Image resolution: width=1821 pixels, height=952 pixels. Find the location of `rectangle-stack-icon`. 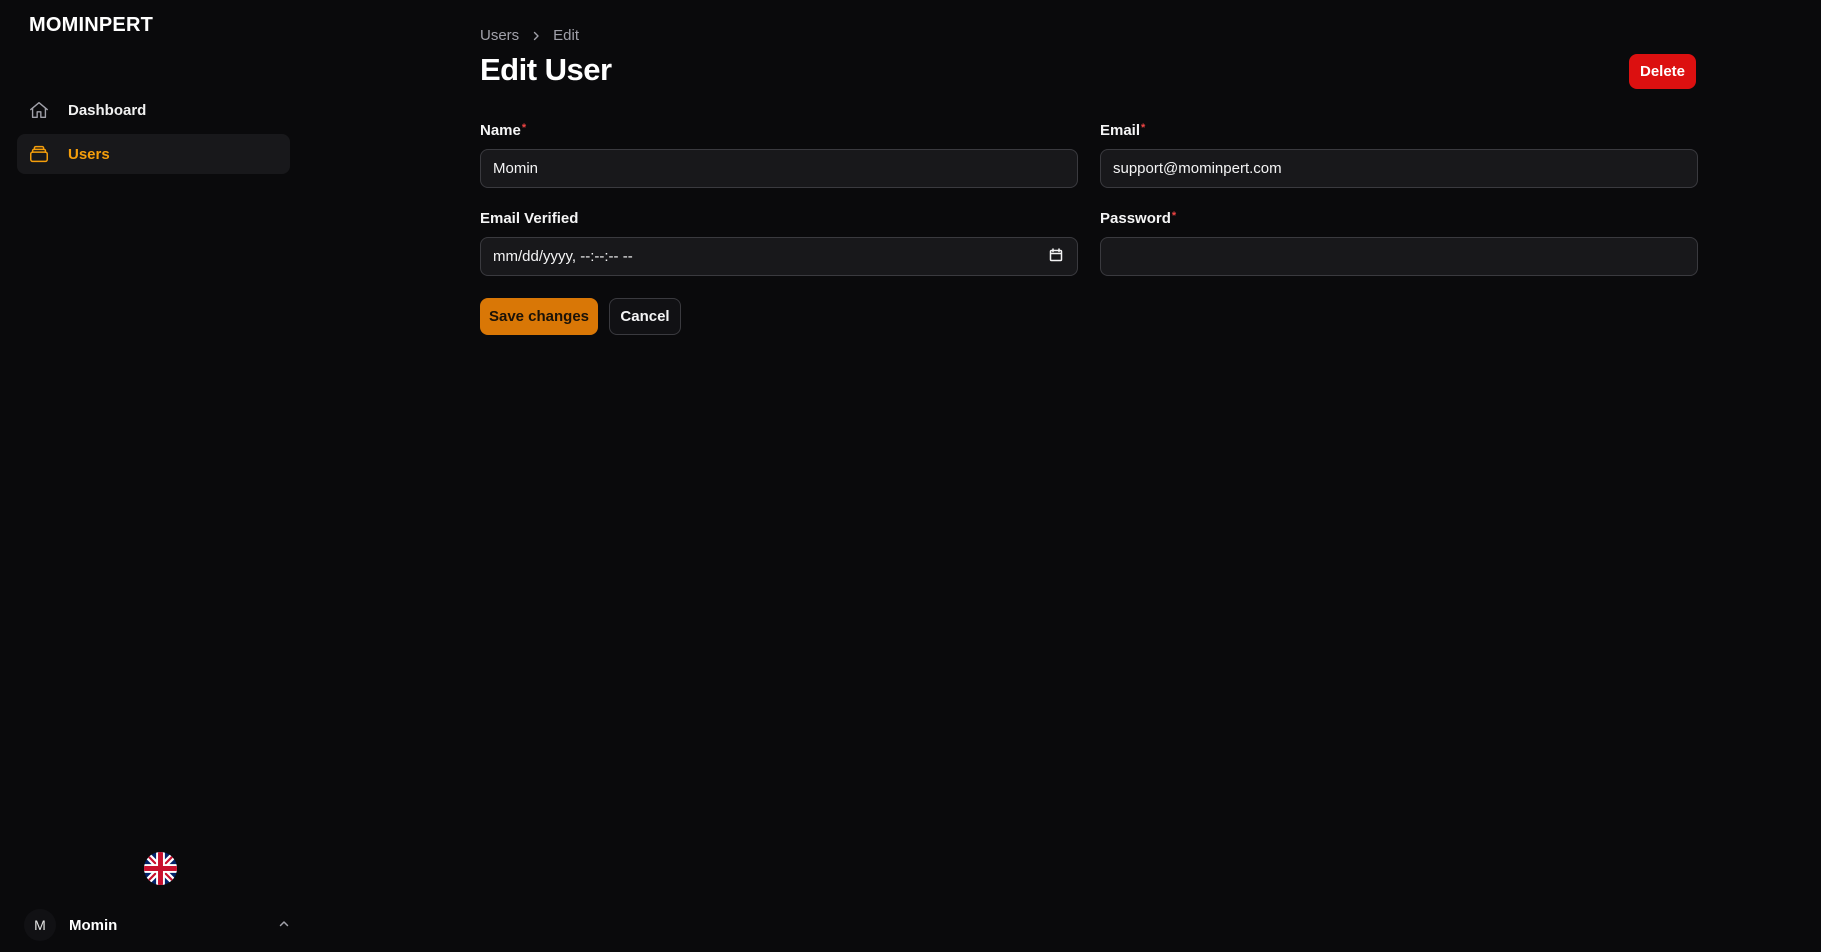

rectangle-stack-icon is located at coordinates (39, 154).